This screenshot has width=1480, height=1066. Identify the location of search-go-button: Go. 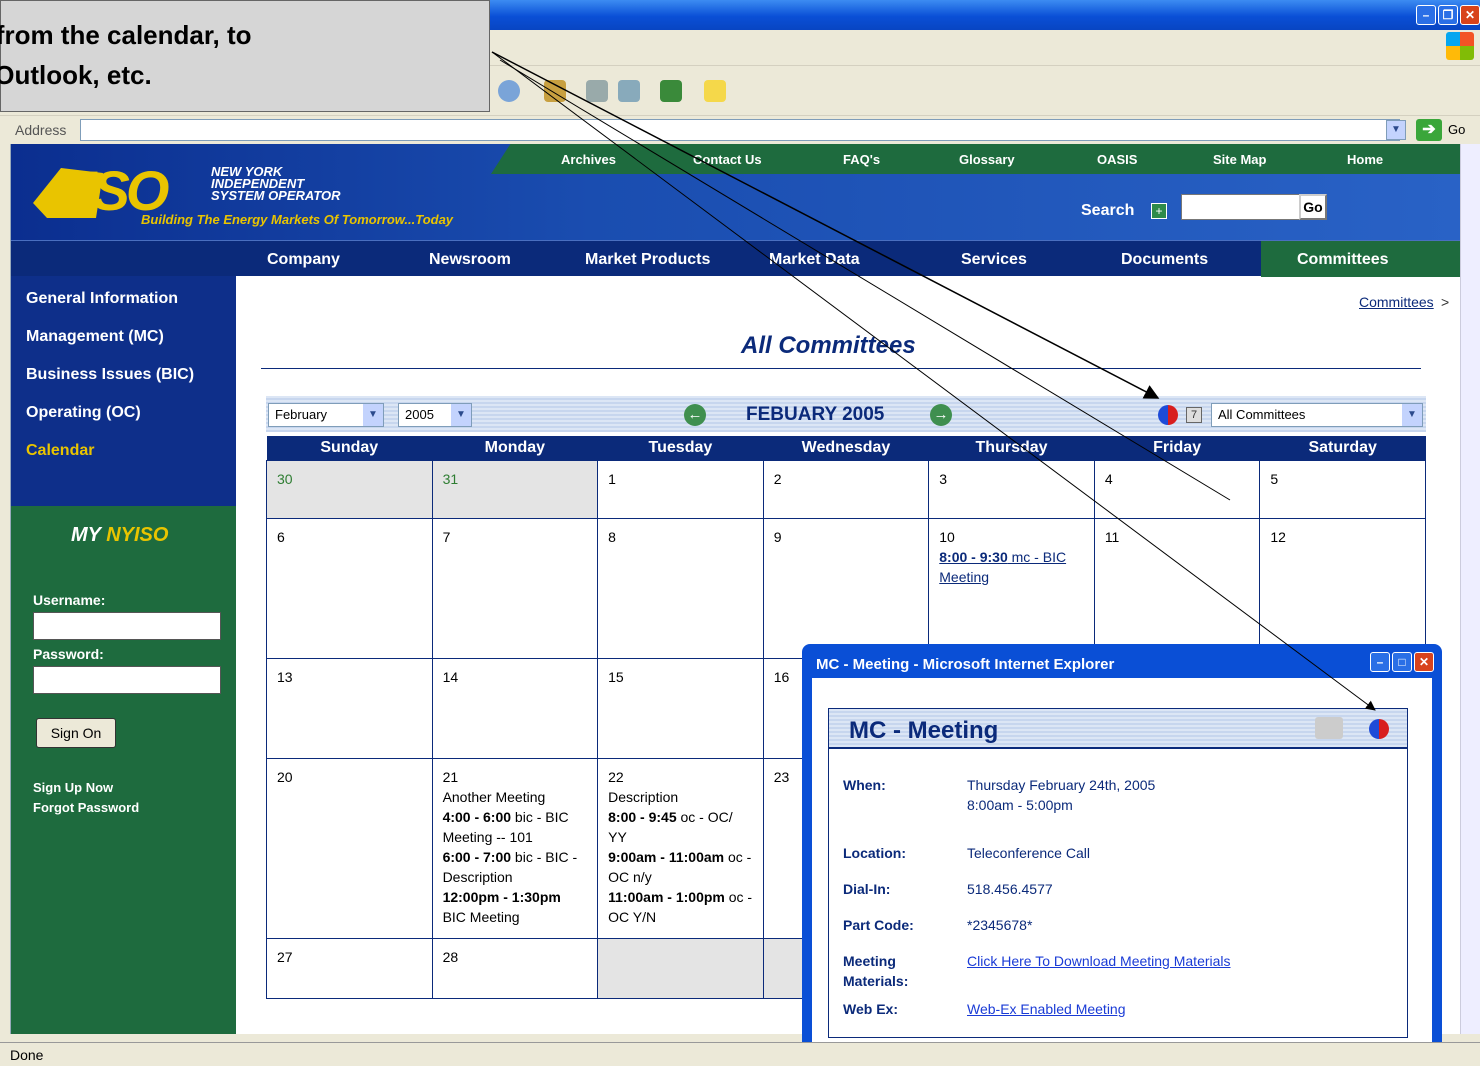
(1313, 207).